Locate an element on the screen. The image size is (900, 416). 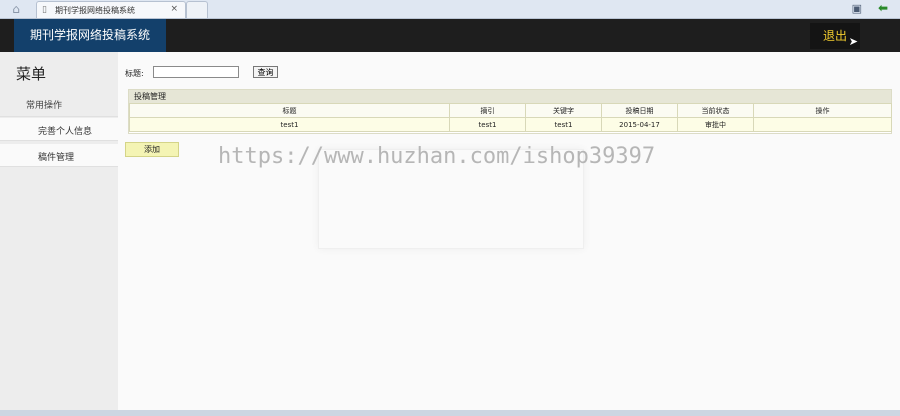
table-row: test1 test1 test1 2015-04-17 审批中 is located at coordinates (510, 124).